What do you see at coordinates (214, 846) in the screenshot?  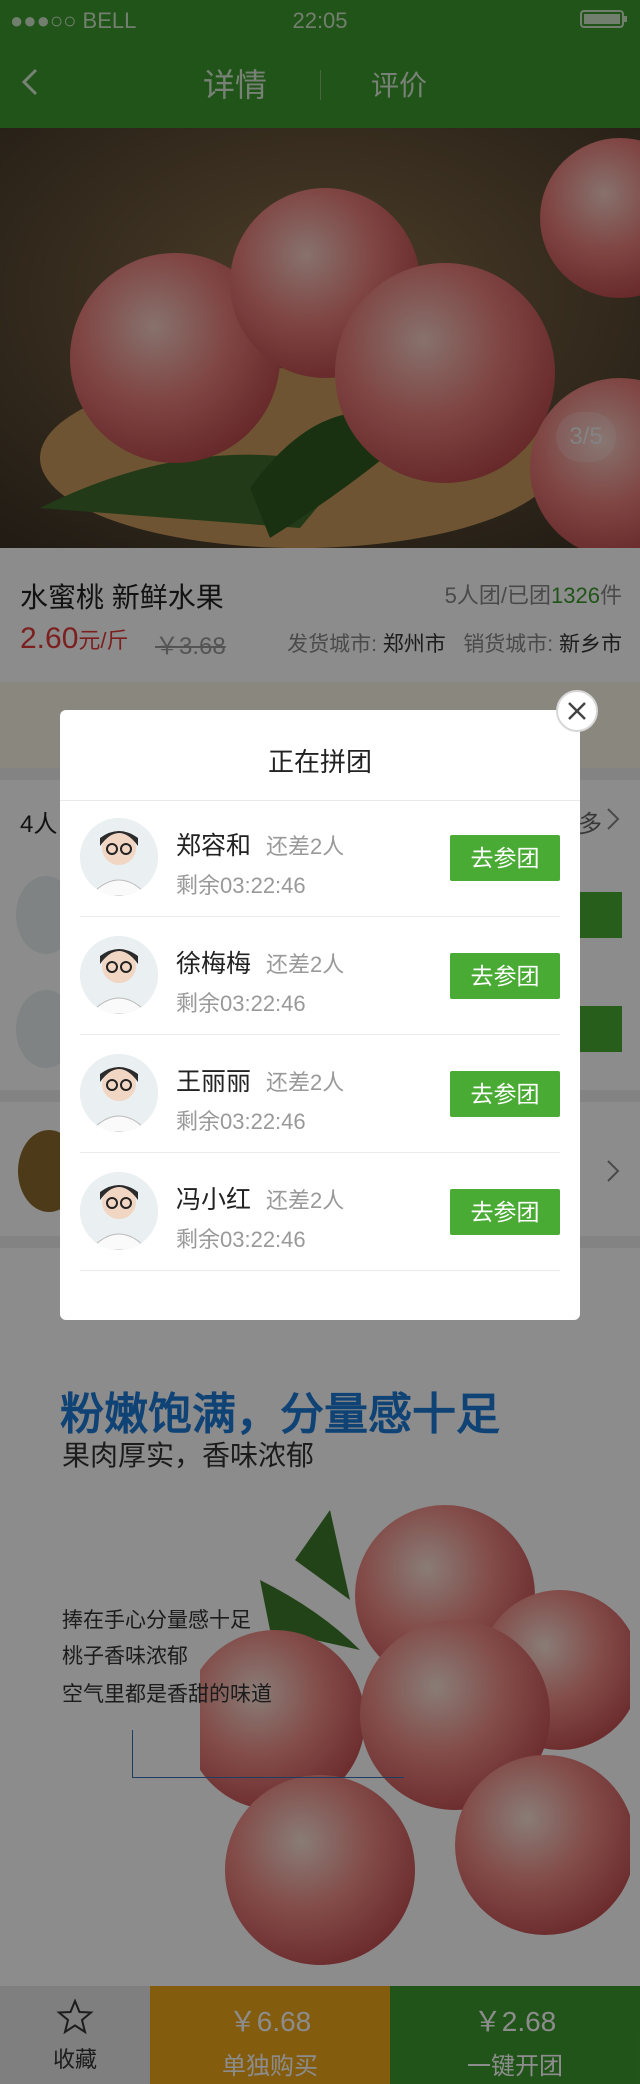 I see `member-name: 郑容和` at bounding box center [214, 846].